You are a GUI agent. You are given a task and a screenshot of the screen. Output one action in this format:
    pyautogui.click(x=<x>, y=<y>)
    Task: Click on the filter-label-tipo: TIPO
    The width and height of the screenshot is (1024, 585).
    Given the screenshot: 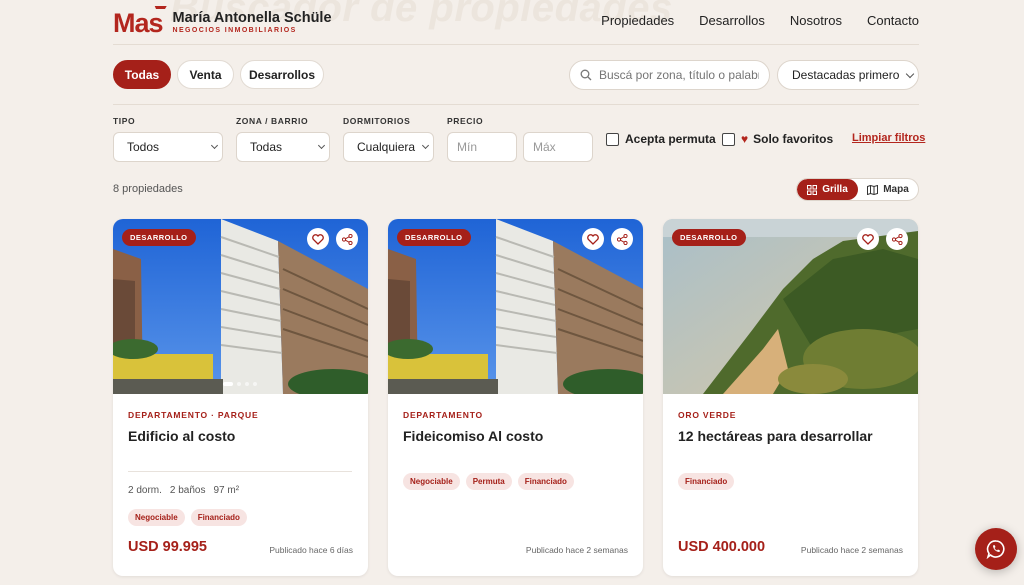 What is the action you would take?
    pyautogui.click(x=124, y=121)
    